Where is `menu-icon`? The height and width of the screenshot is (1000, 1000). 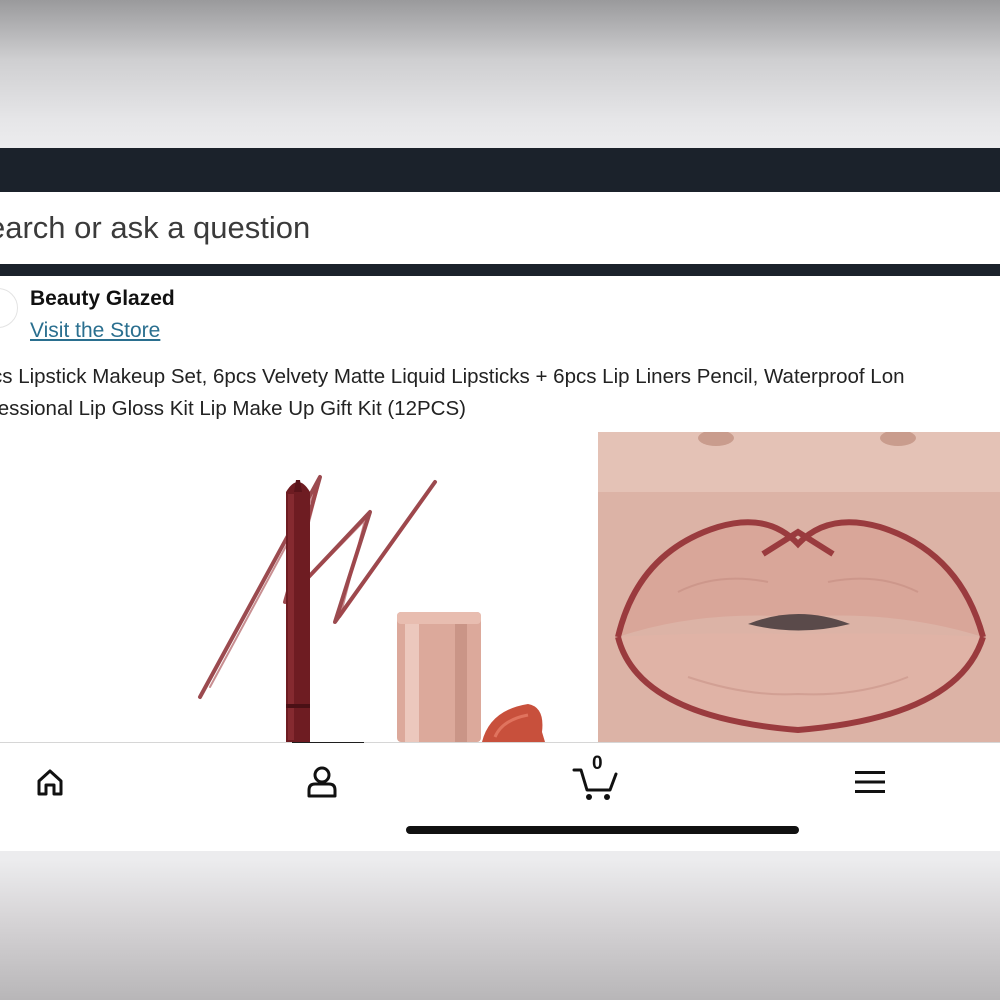
menu-icon is located at coordinates (870, 782).